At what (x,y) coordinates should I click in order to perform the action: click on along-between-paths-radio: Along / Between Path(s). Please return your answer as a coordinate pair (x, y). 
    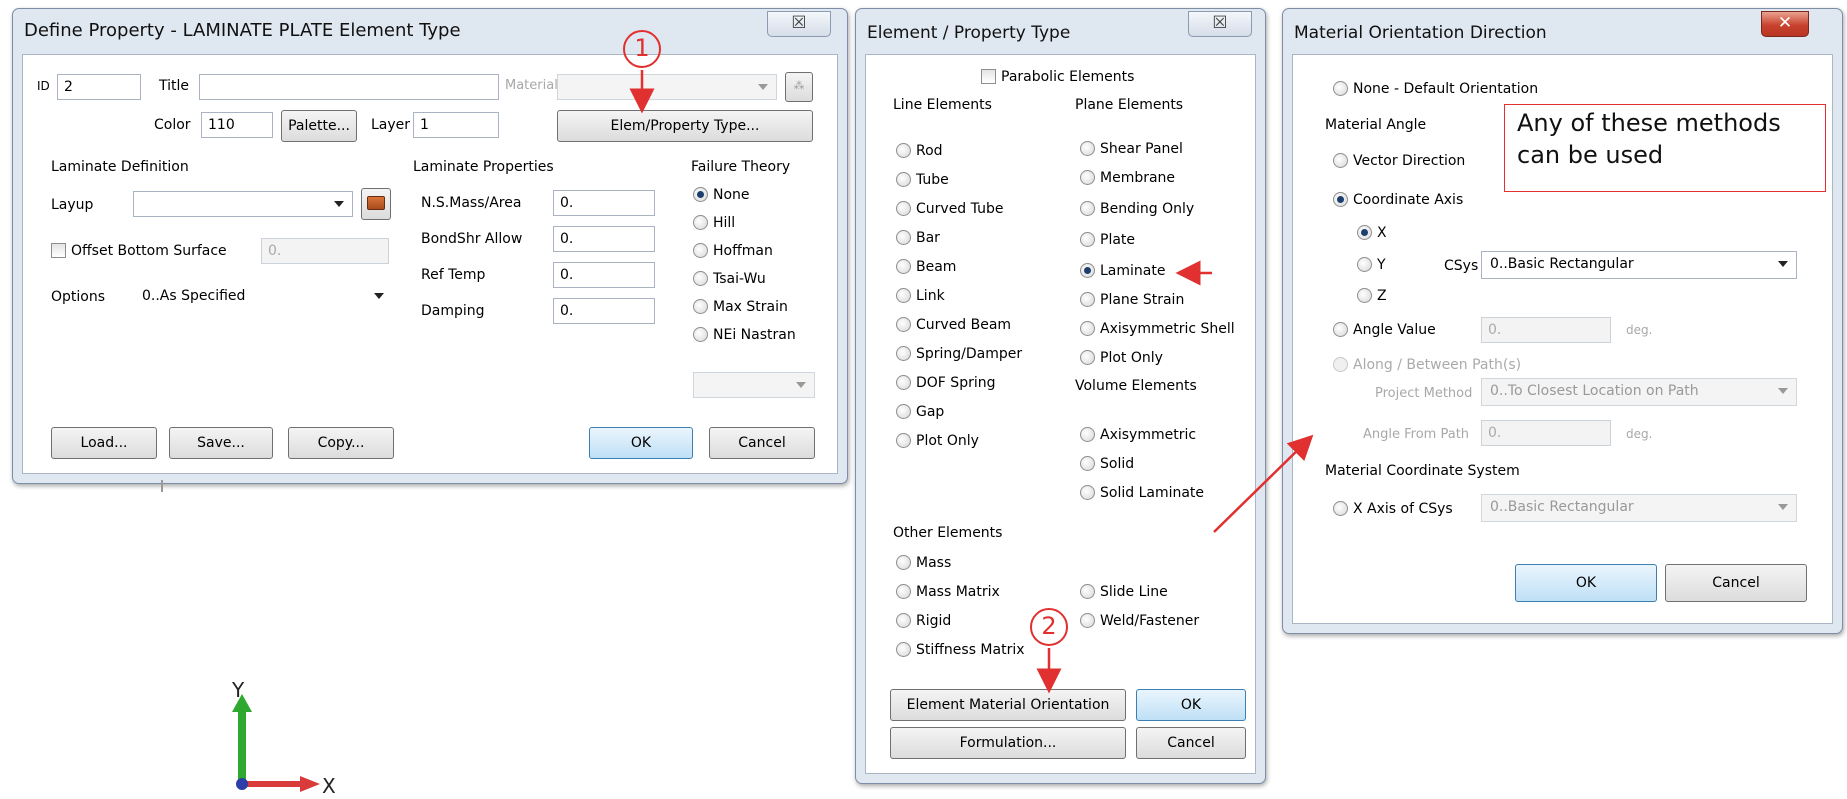
    Looking at the image, I should click on (1427, 366).